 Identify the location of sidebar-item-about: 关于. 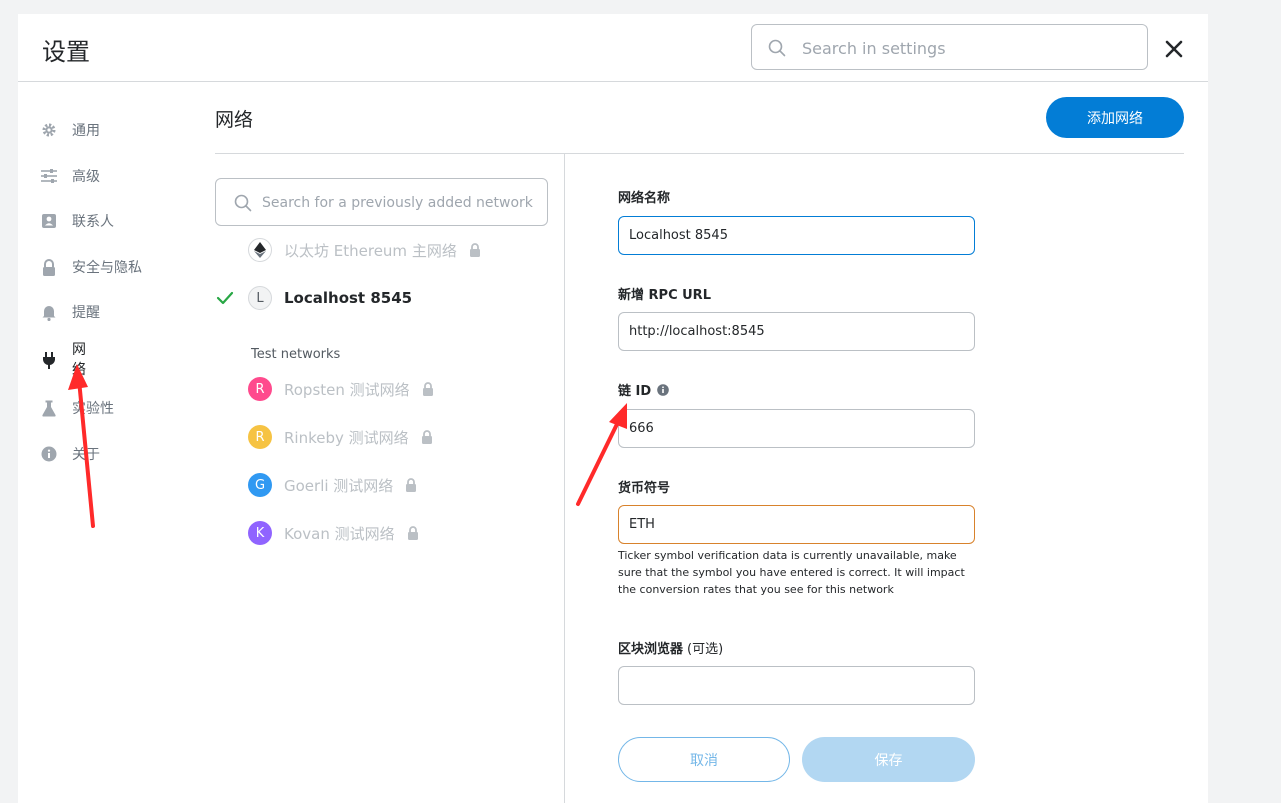
(70, 454).